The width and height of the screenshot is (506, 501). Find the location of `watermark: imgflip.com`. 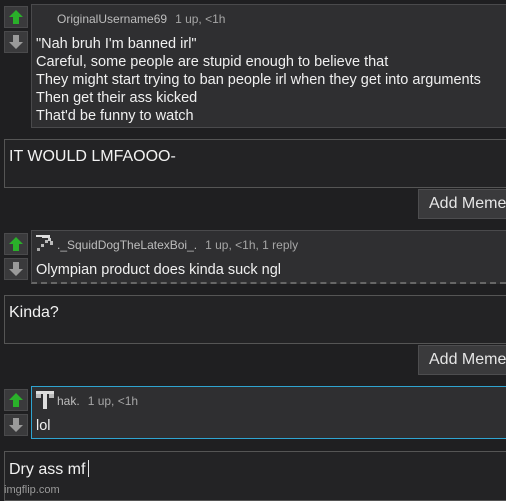

watermark: imgflip.com is located at coordinates (32, 490).